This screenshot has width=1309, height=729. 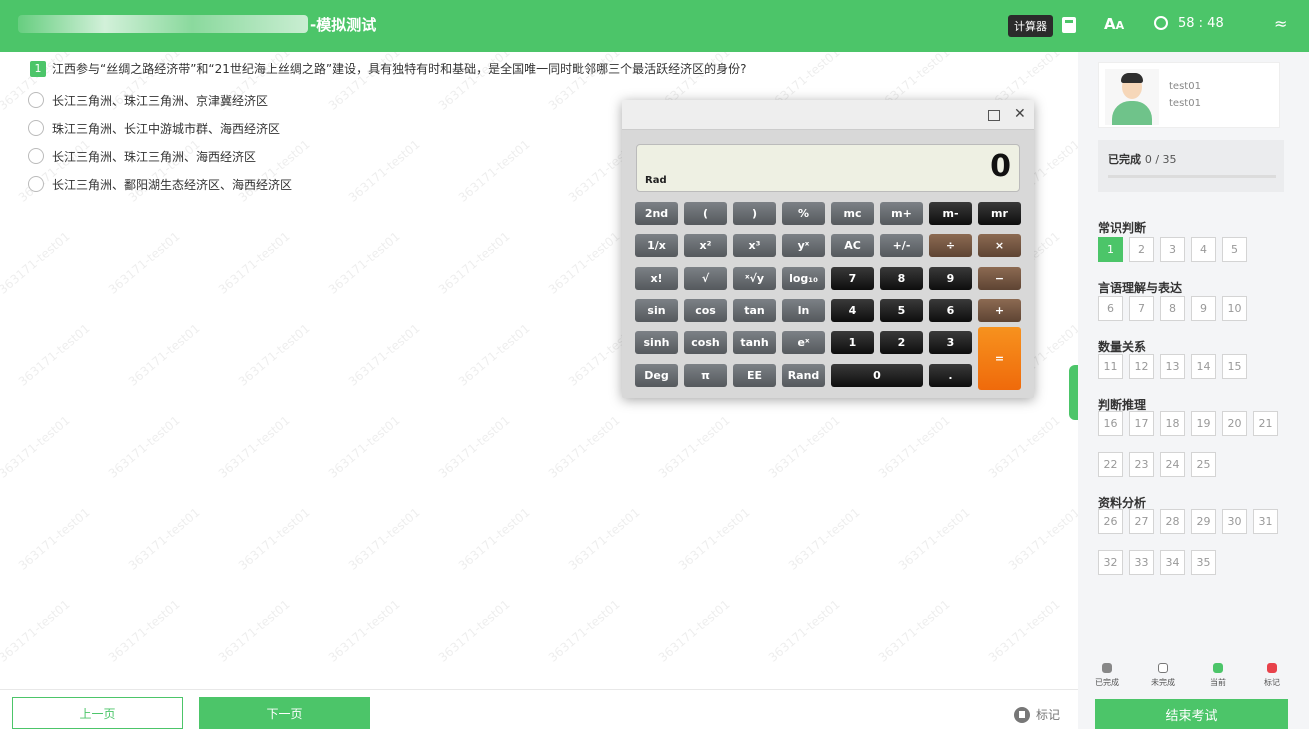 I want to click on calc-key-pi: π, so click(x=705, y=375).